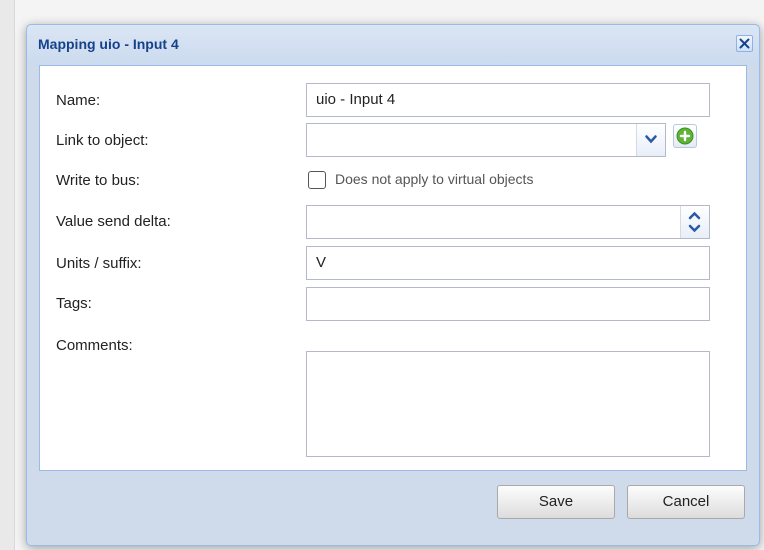  I want to click on spinner-trigger, so click(694, 222).